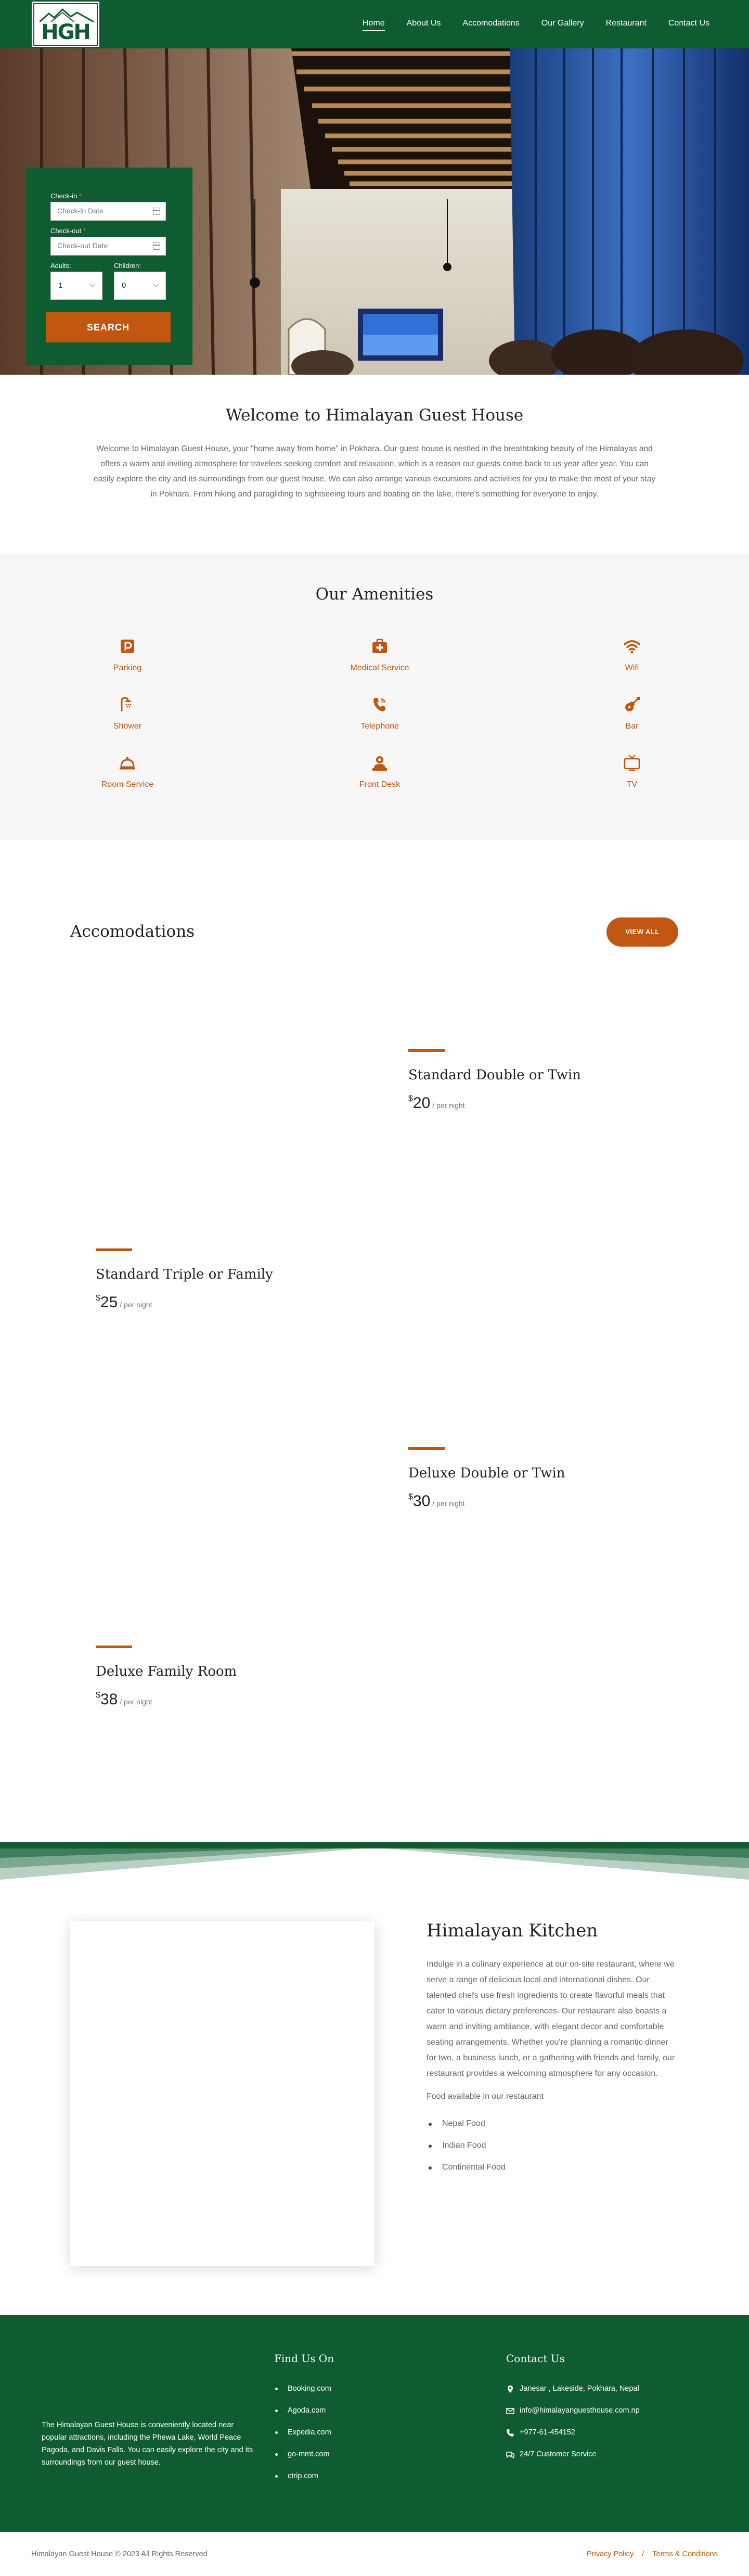  What do you see at coordinates (124, 1699) in the screenshot?
I see `room-price: $38/ per night` at bounding box center [124, 1699].